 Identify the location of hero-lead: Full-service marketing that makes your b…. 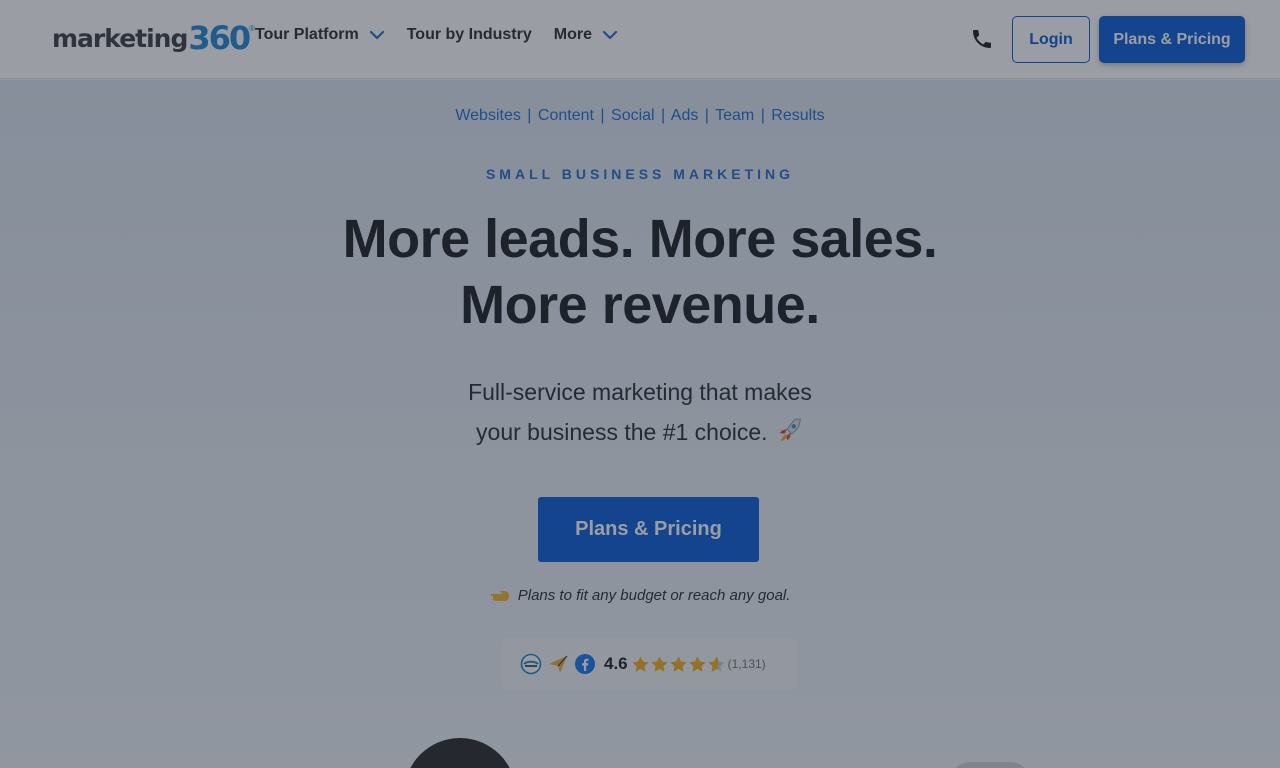
(640, 412).